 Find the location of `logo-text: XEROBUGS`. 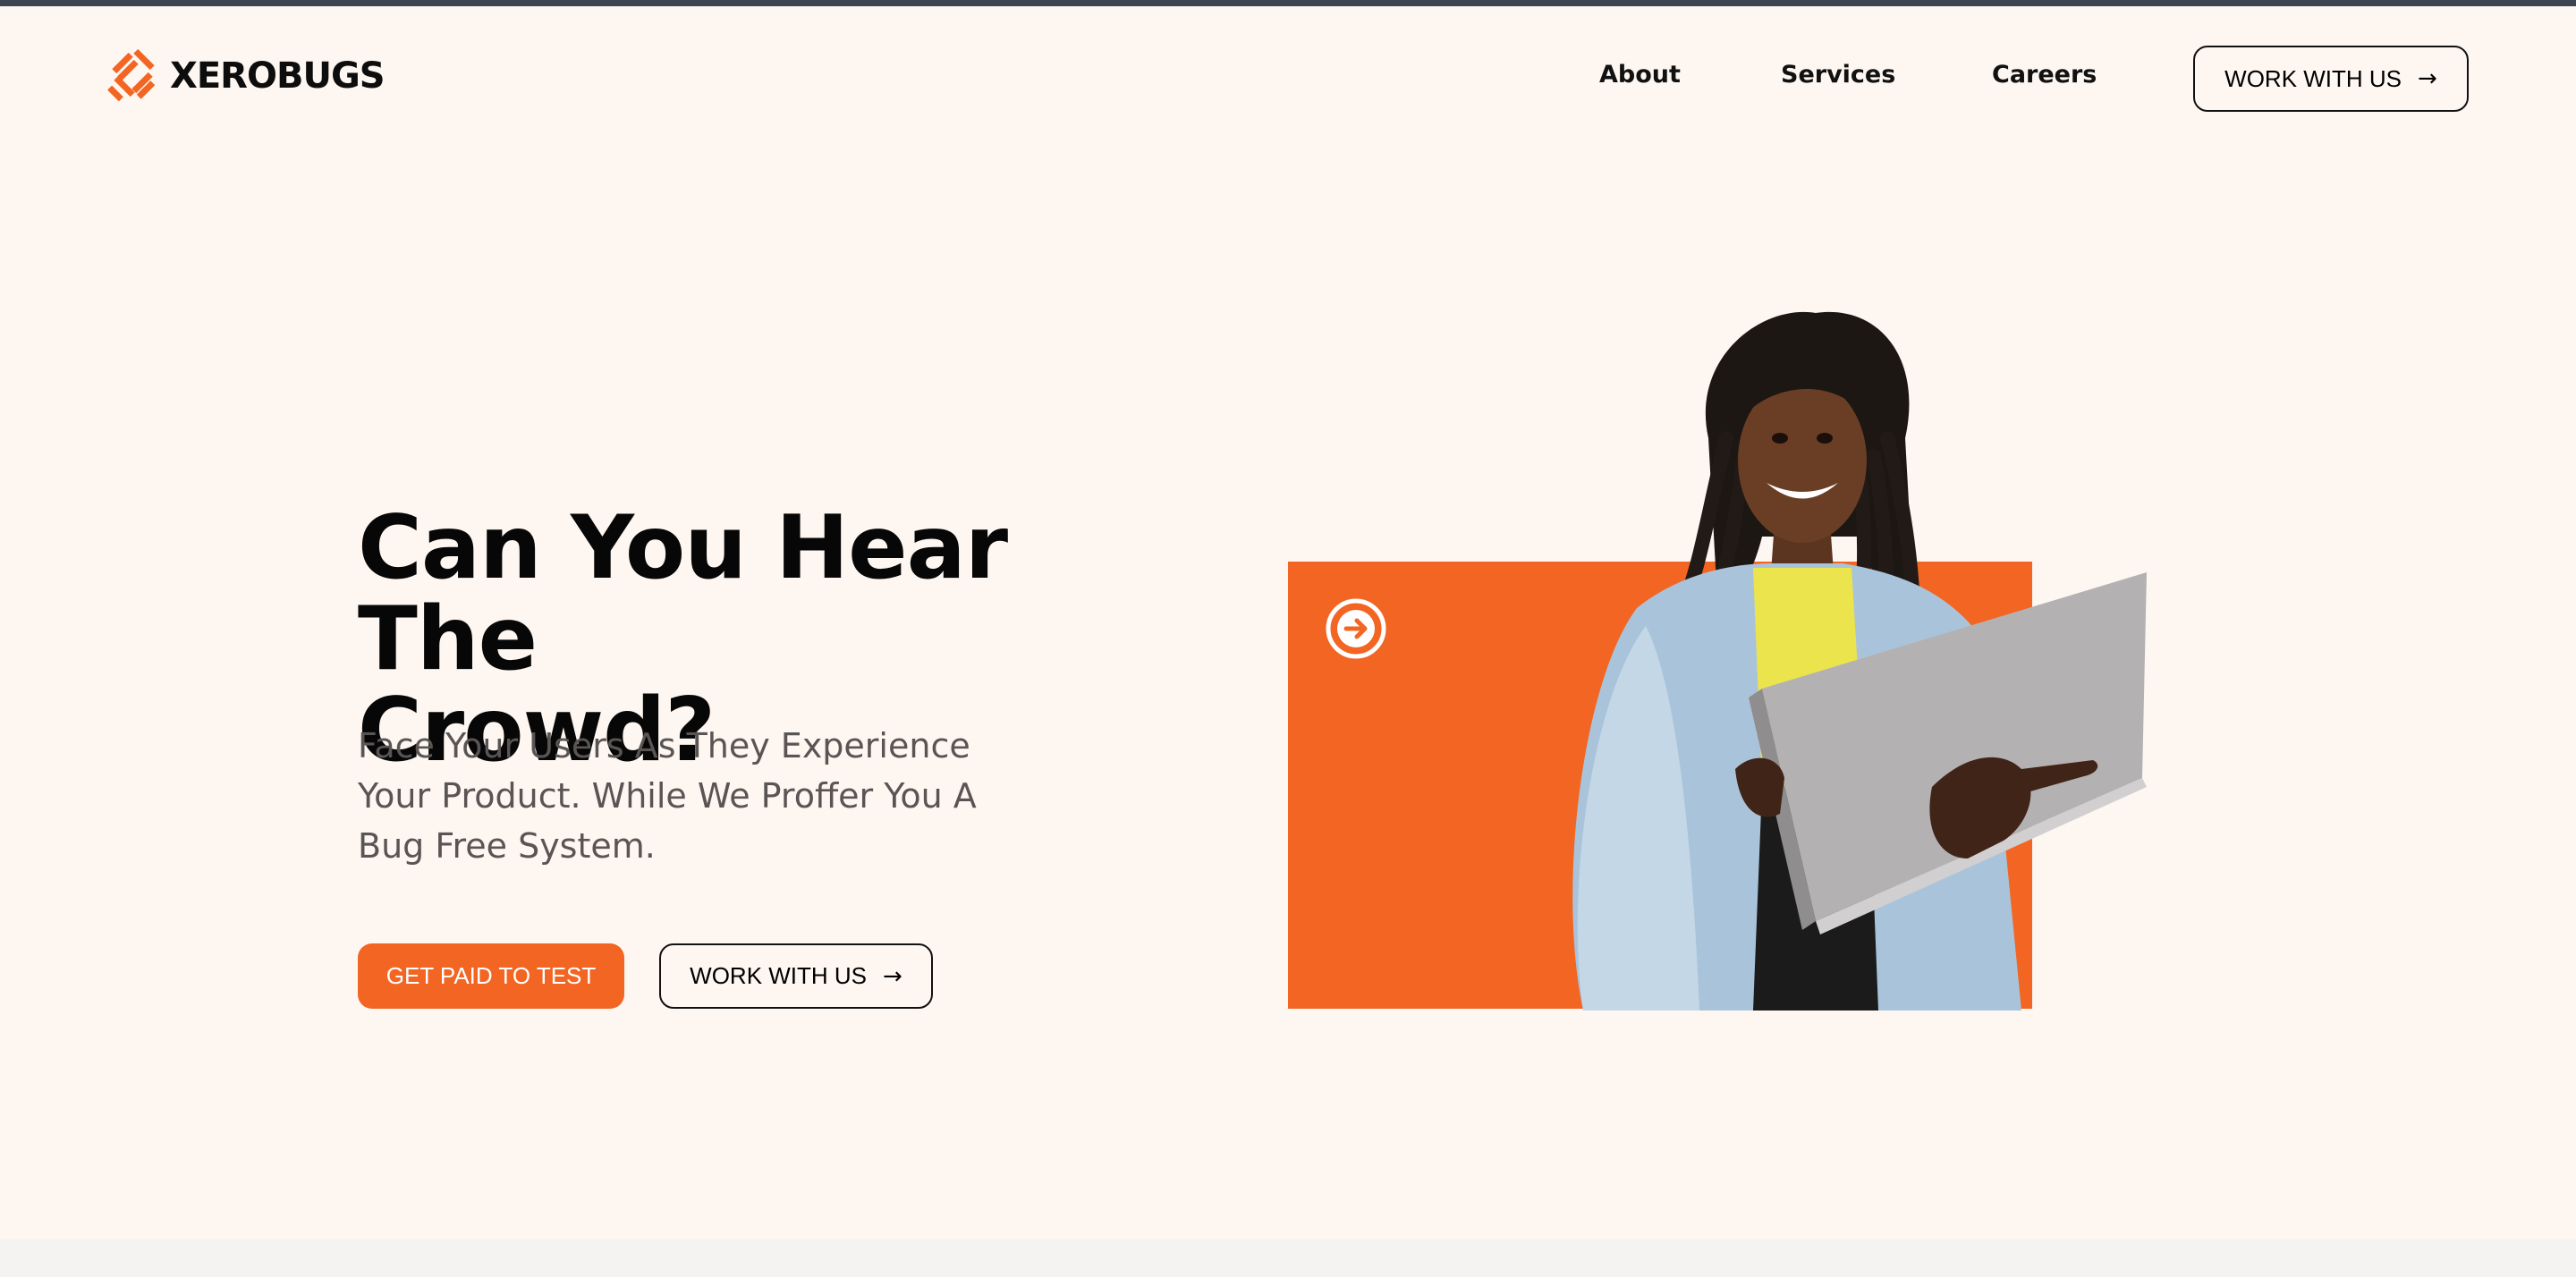

logo-text: XEROBUGS is located at coordinates (278, 76).